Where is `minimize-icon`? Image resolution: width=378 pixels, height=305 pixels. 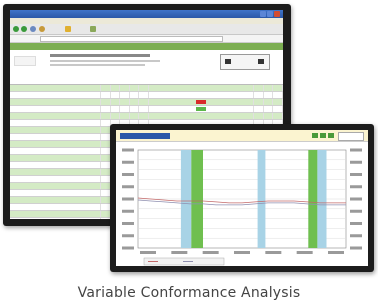 minimize-icon is located at coordinates (263, 14).